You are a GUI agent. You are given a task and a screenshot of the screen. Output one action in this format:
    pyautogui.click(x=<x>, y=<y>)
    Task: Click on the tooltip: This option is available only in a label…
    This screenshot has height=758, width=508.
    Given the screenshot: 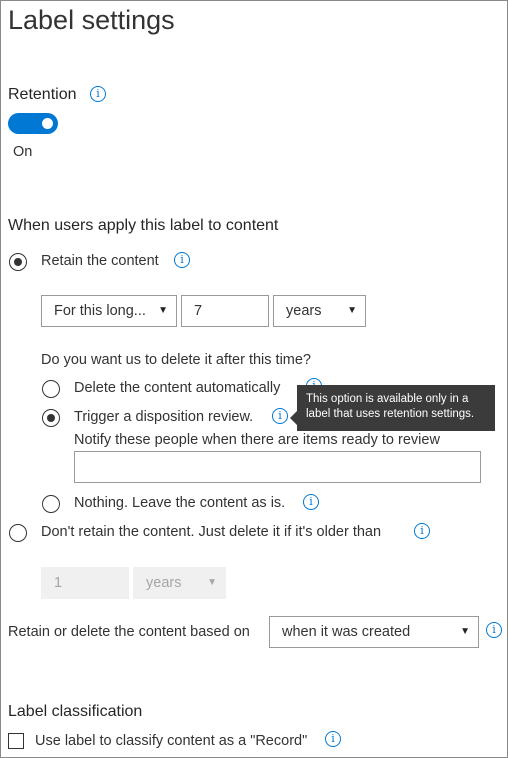 What is the action you would take?
    pyautogui.click(x=392, y=408)
    